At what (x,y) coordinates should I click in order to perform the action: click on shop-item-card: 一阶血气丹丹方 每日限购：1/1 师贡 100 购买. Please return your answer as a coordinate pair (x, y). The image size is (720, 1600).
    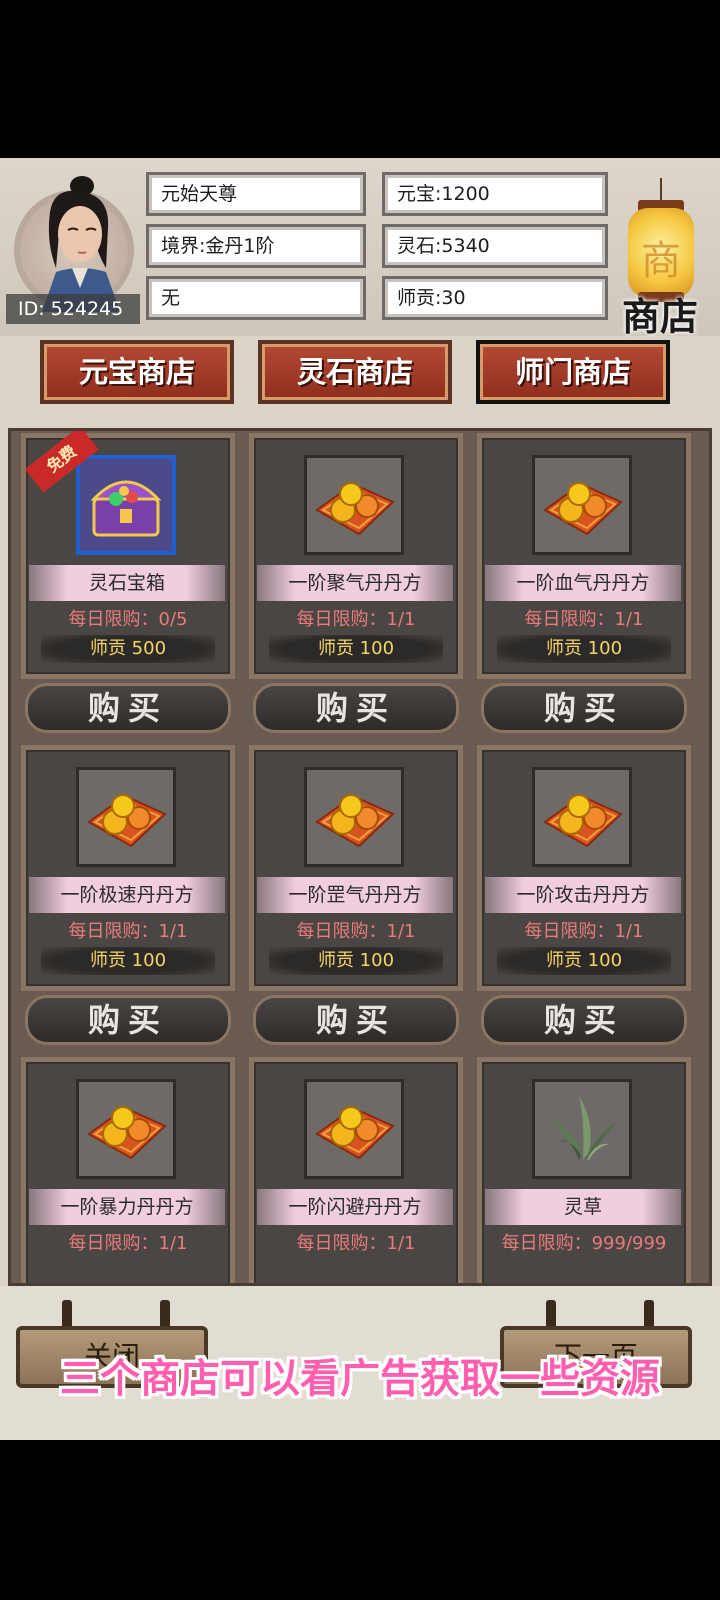
    Looking at the image, I should click on (584, 583).